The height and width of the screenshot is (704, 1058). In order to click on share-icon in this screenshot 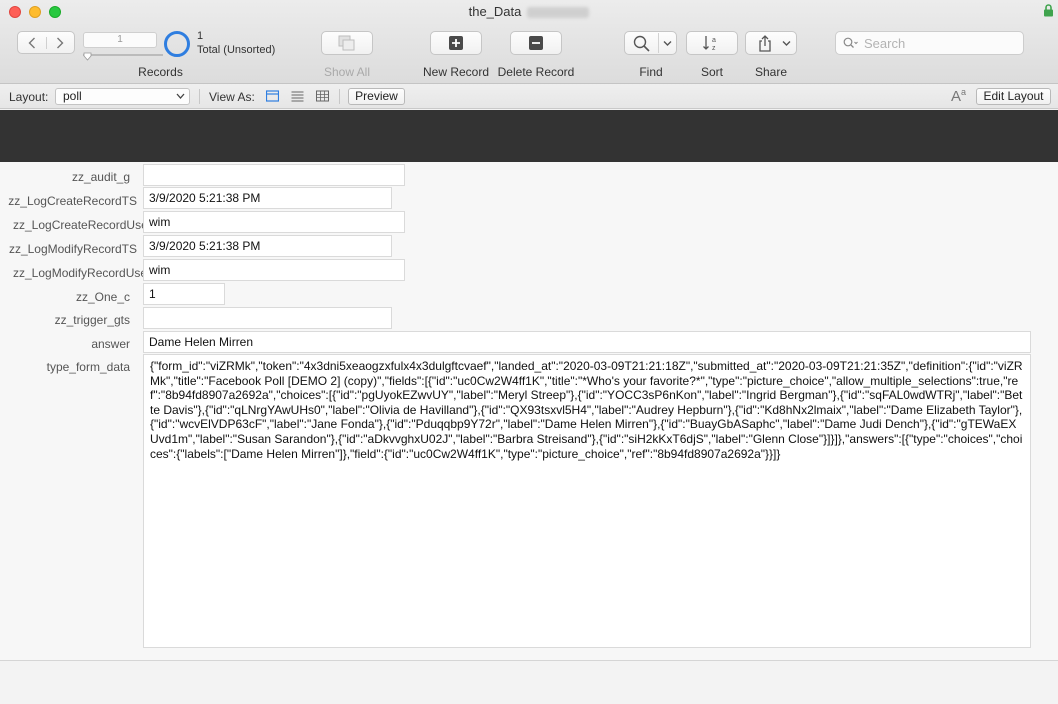, I will do `click(765, 43)`.